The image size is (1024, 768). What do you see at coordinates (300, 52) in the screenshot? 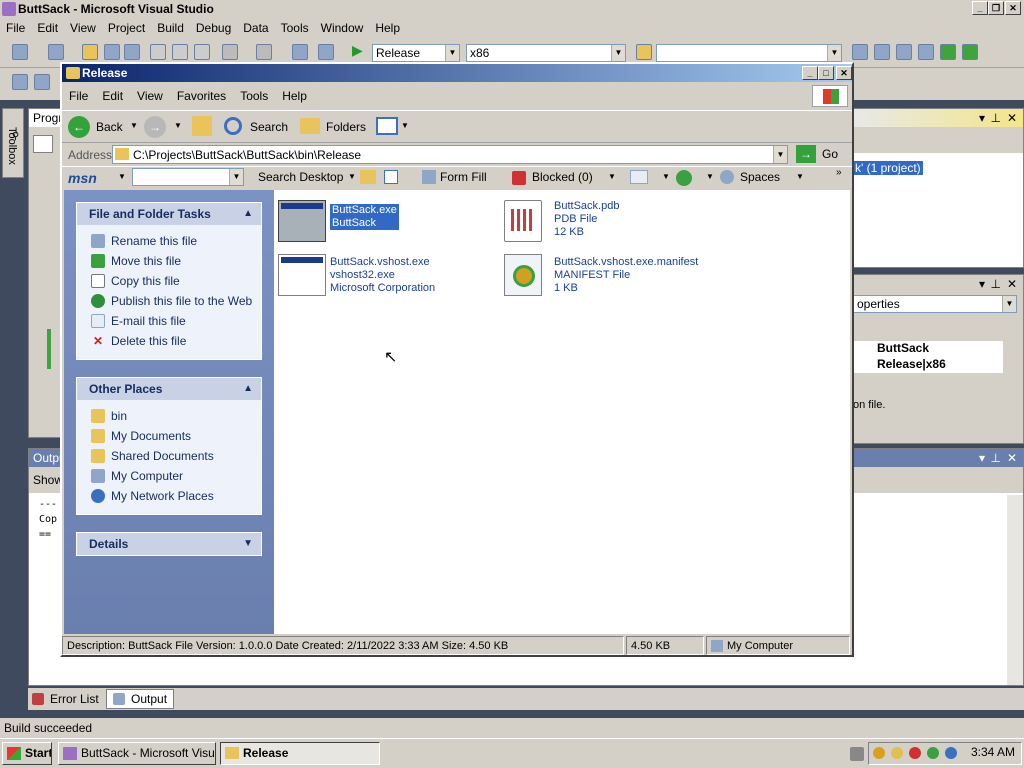
I see `navigate-icon` at bounding box center [300, 52].